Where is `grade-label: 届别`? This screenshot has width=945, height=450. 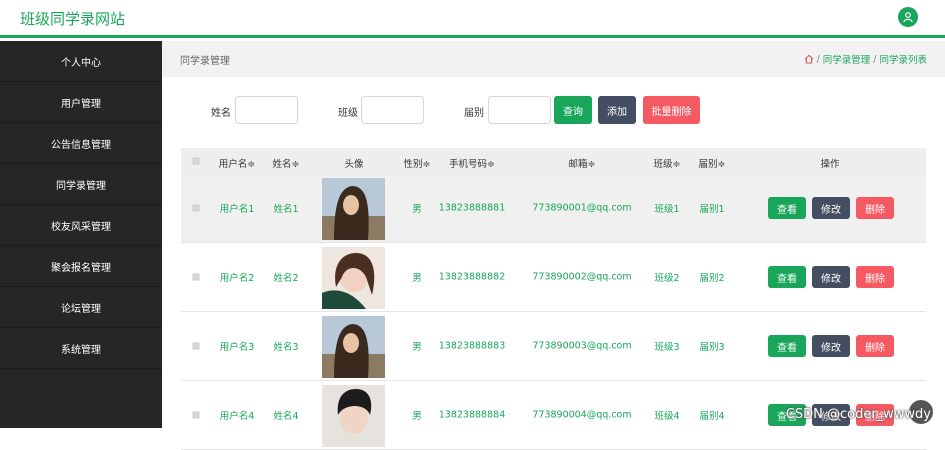
grade-label: 届别 is located at coordinates (474, 111).